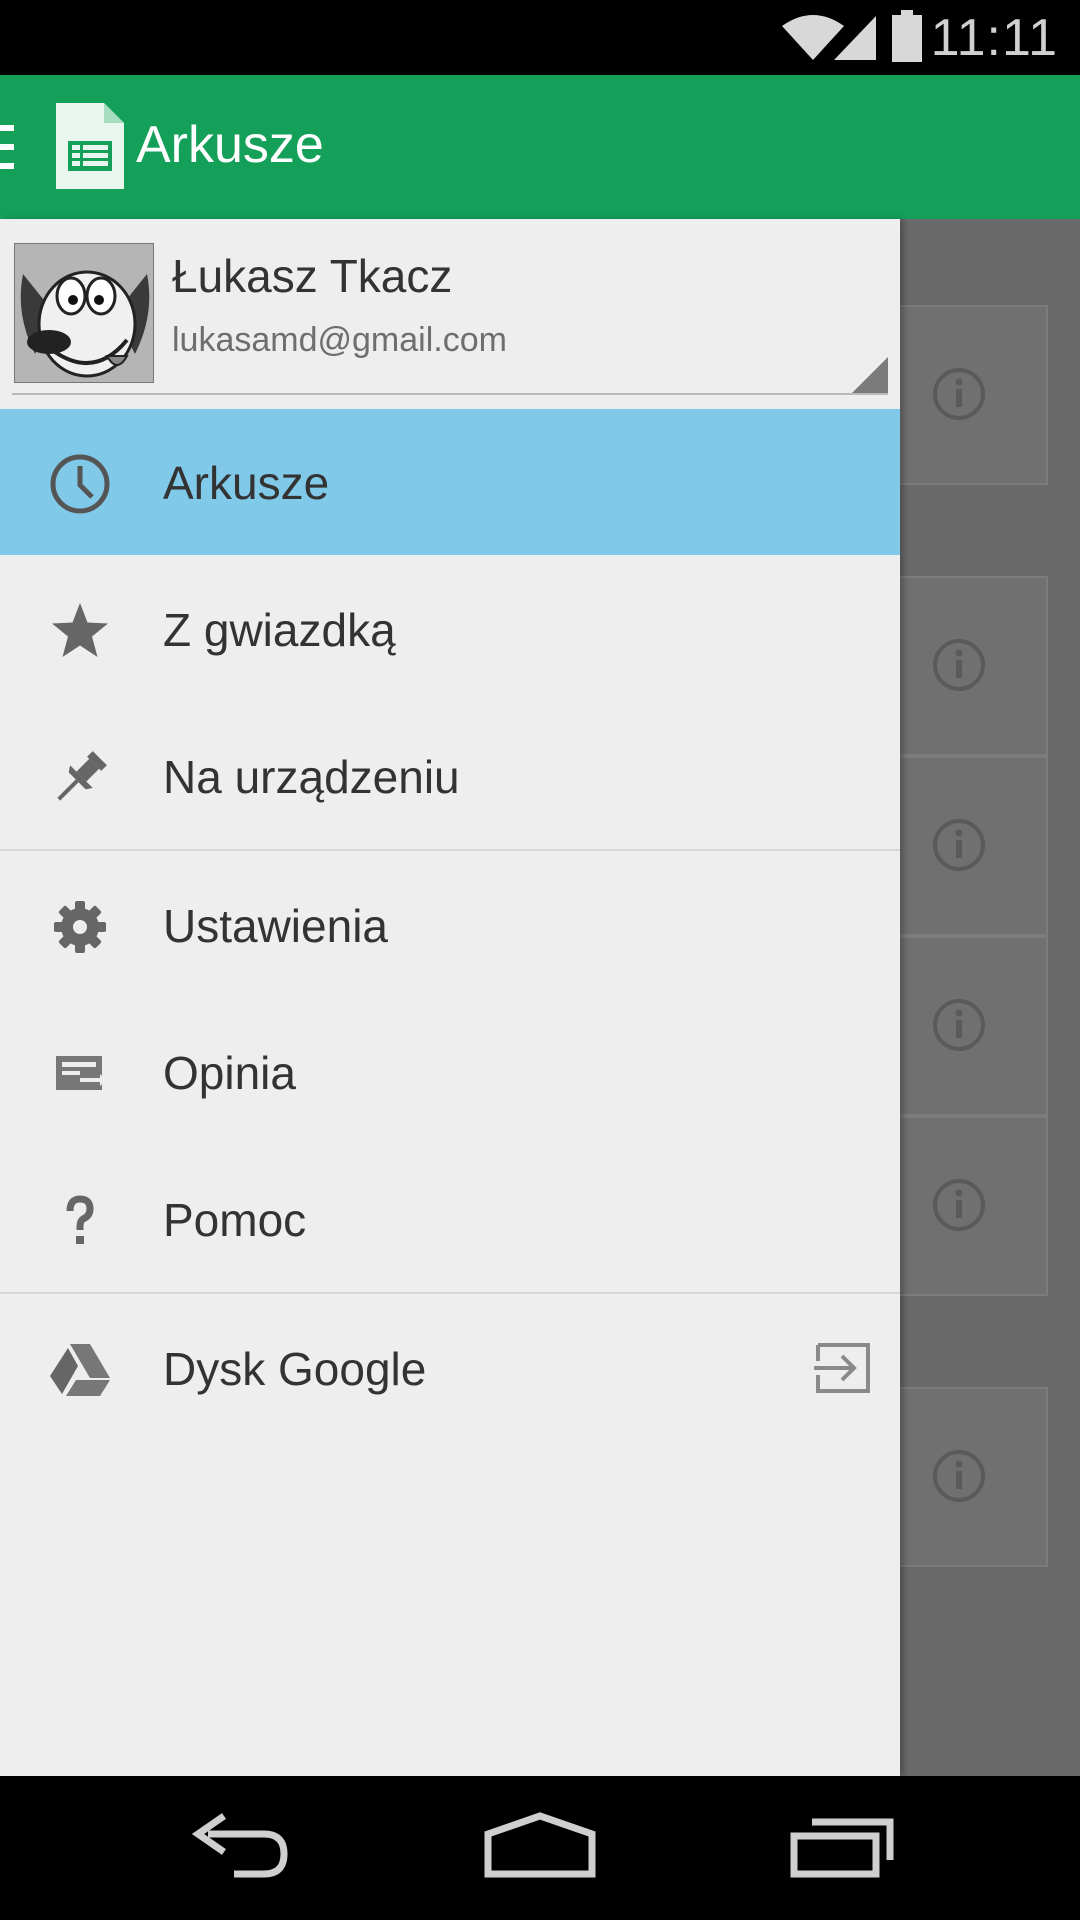 This screenshot has width=1080, height=1920. Describe the element at coordinates (240, 1847) in the screenshot. I see `back-icon` at that location.